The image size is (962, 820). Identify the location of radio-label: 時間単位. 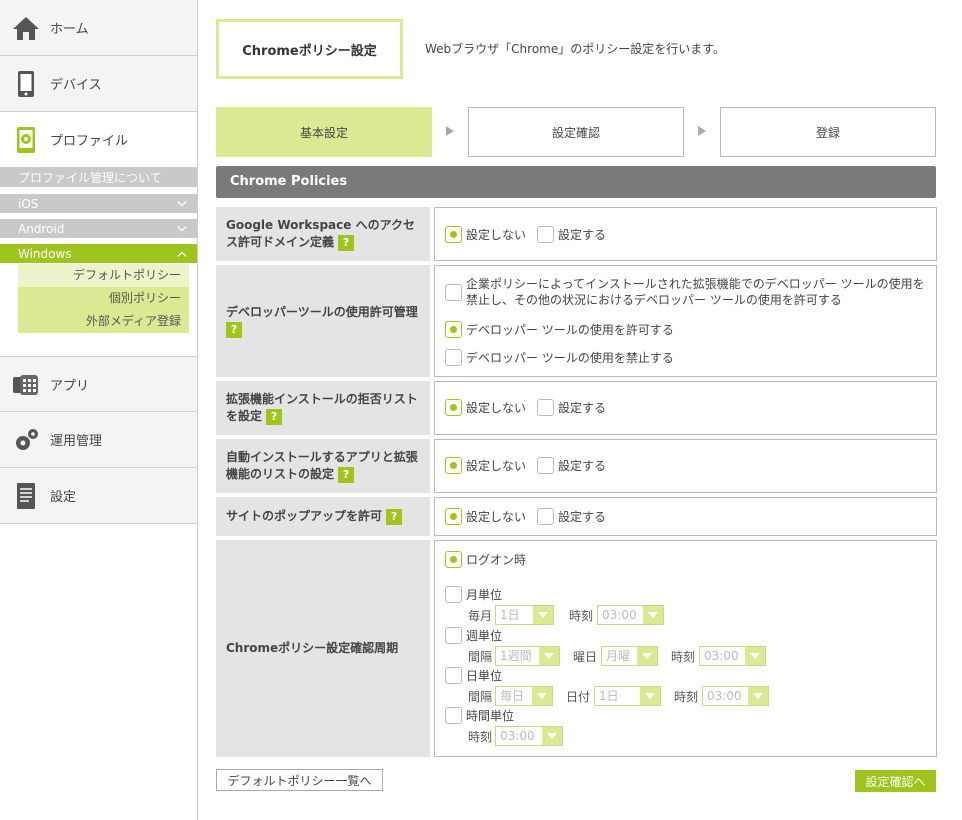
(490, 716).